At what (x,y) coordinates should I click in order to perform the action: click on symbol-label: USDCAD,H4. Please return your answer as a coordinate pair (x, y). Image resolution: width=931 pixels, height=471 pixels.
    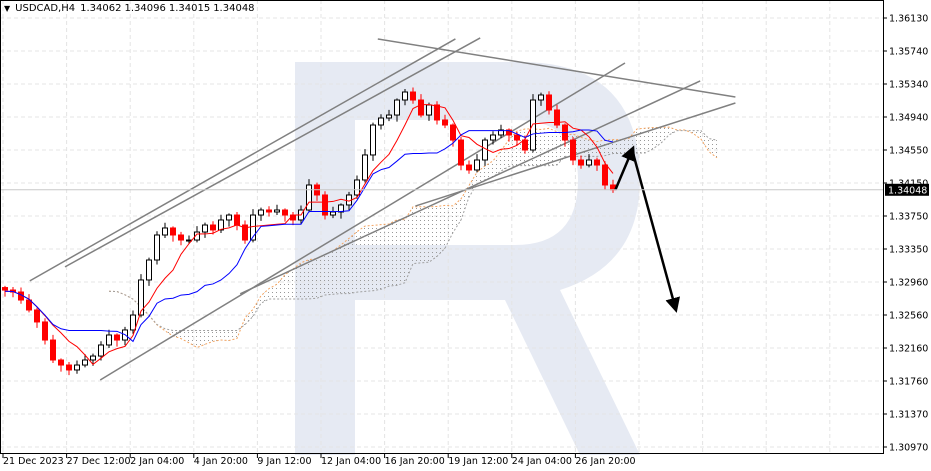
    Looking at the image, I should click on (45, 8).